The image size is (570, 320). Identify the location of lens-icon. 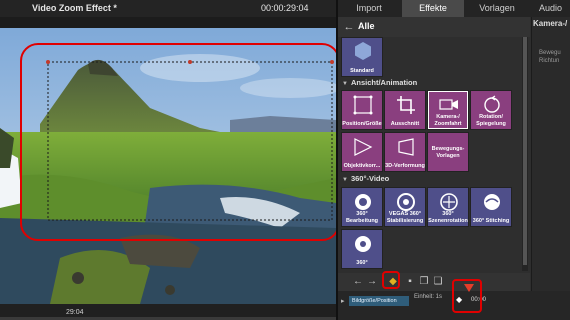
(363, 147).